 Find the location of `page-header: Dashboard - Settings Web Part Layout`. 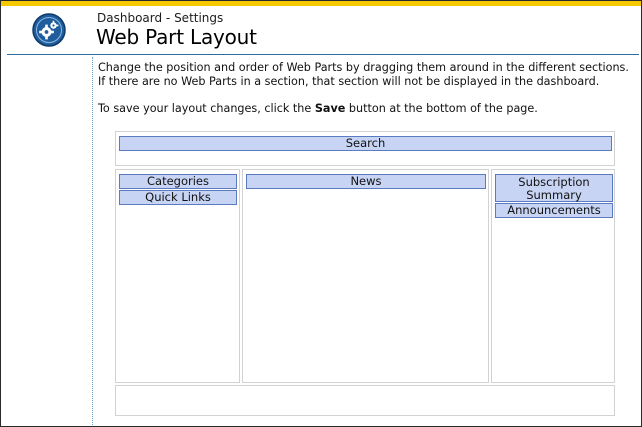

page-header: Dashboard - Settings Web Part Layout is located at coordinates (321, 30).